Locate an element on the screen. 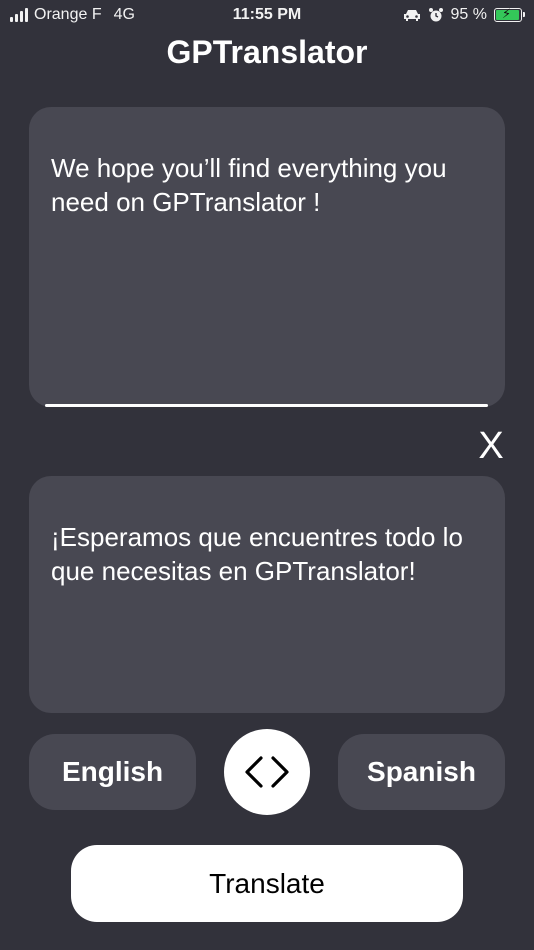 The width and height of the screenshot is (534, 950). clear-button: X is located at coordinates (491, 446).